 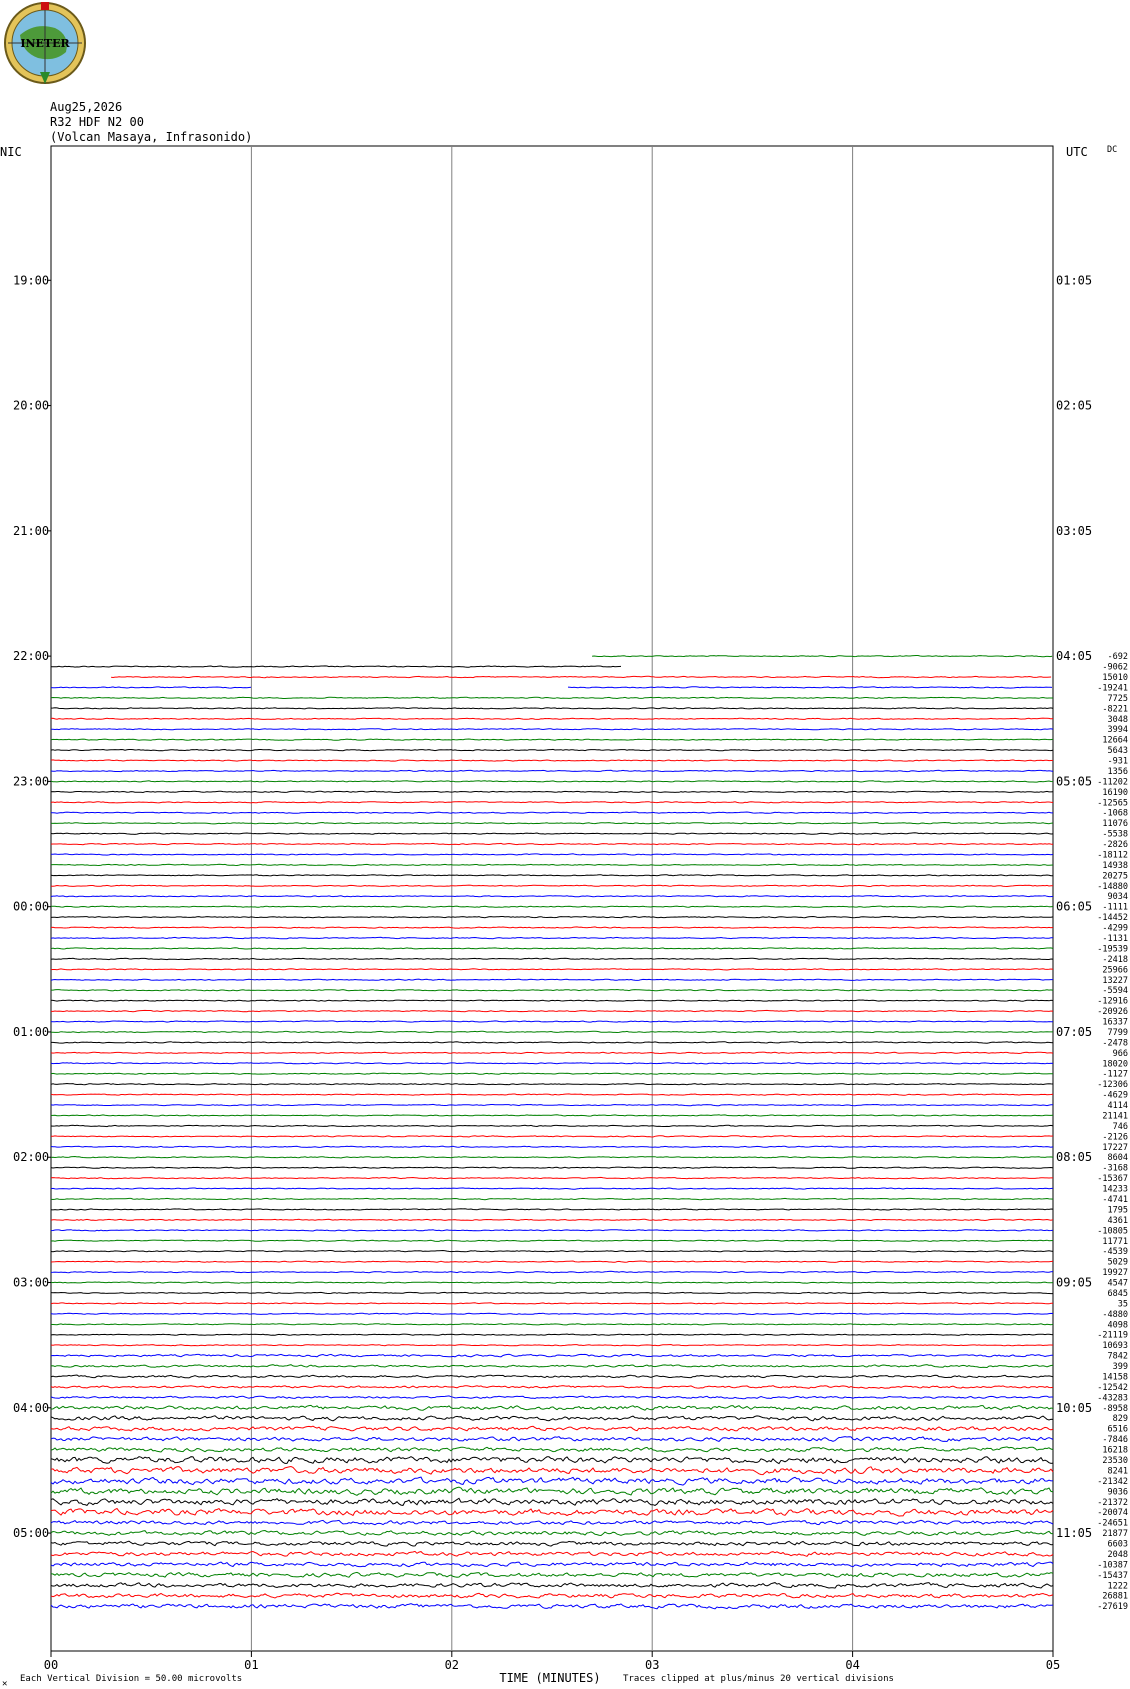 I want to click on dc-value: 9036, so click(x=1118, y=1492).